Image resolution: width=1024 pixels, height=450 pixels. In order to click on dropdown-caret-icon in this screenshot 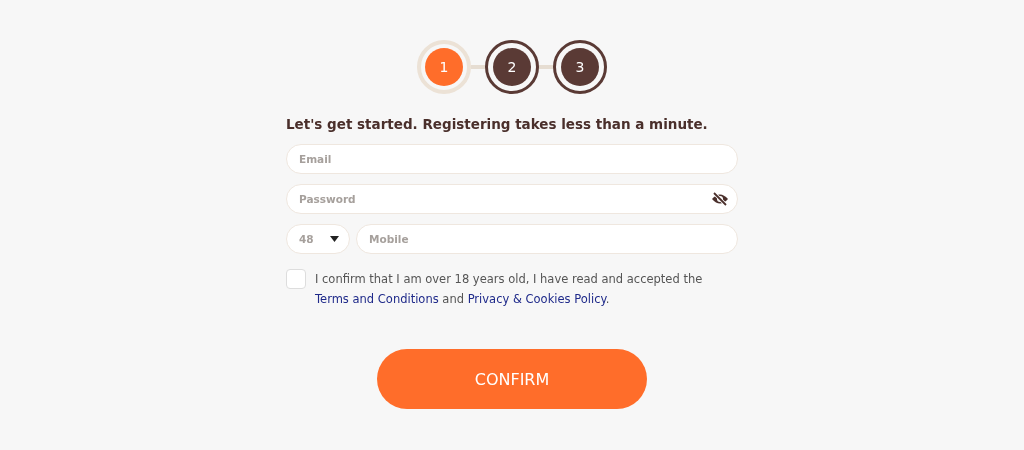, I will do `click(334, 239)`.